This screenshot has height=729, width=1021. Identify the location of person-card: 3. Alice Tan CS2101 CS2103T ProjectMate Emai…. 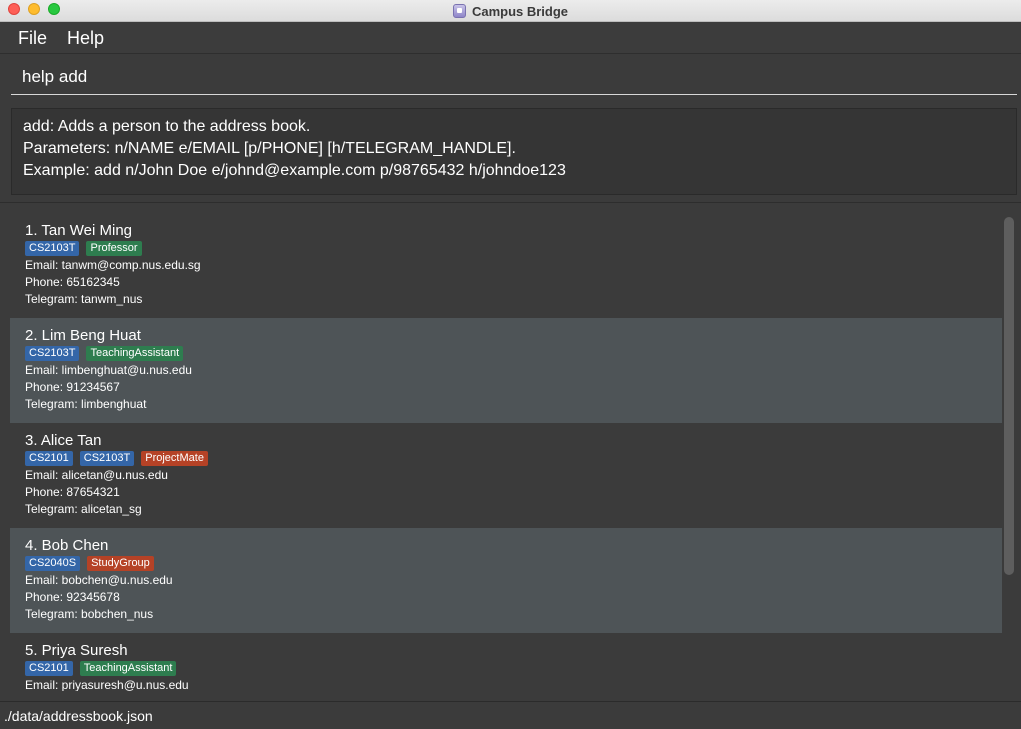
(506, 475).